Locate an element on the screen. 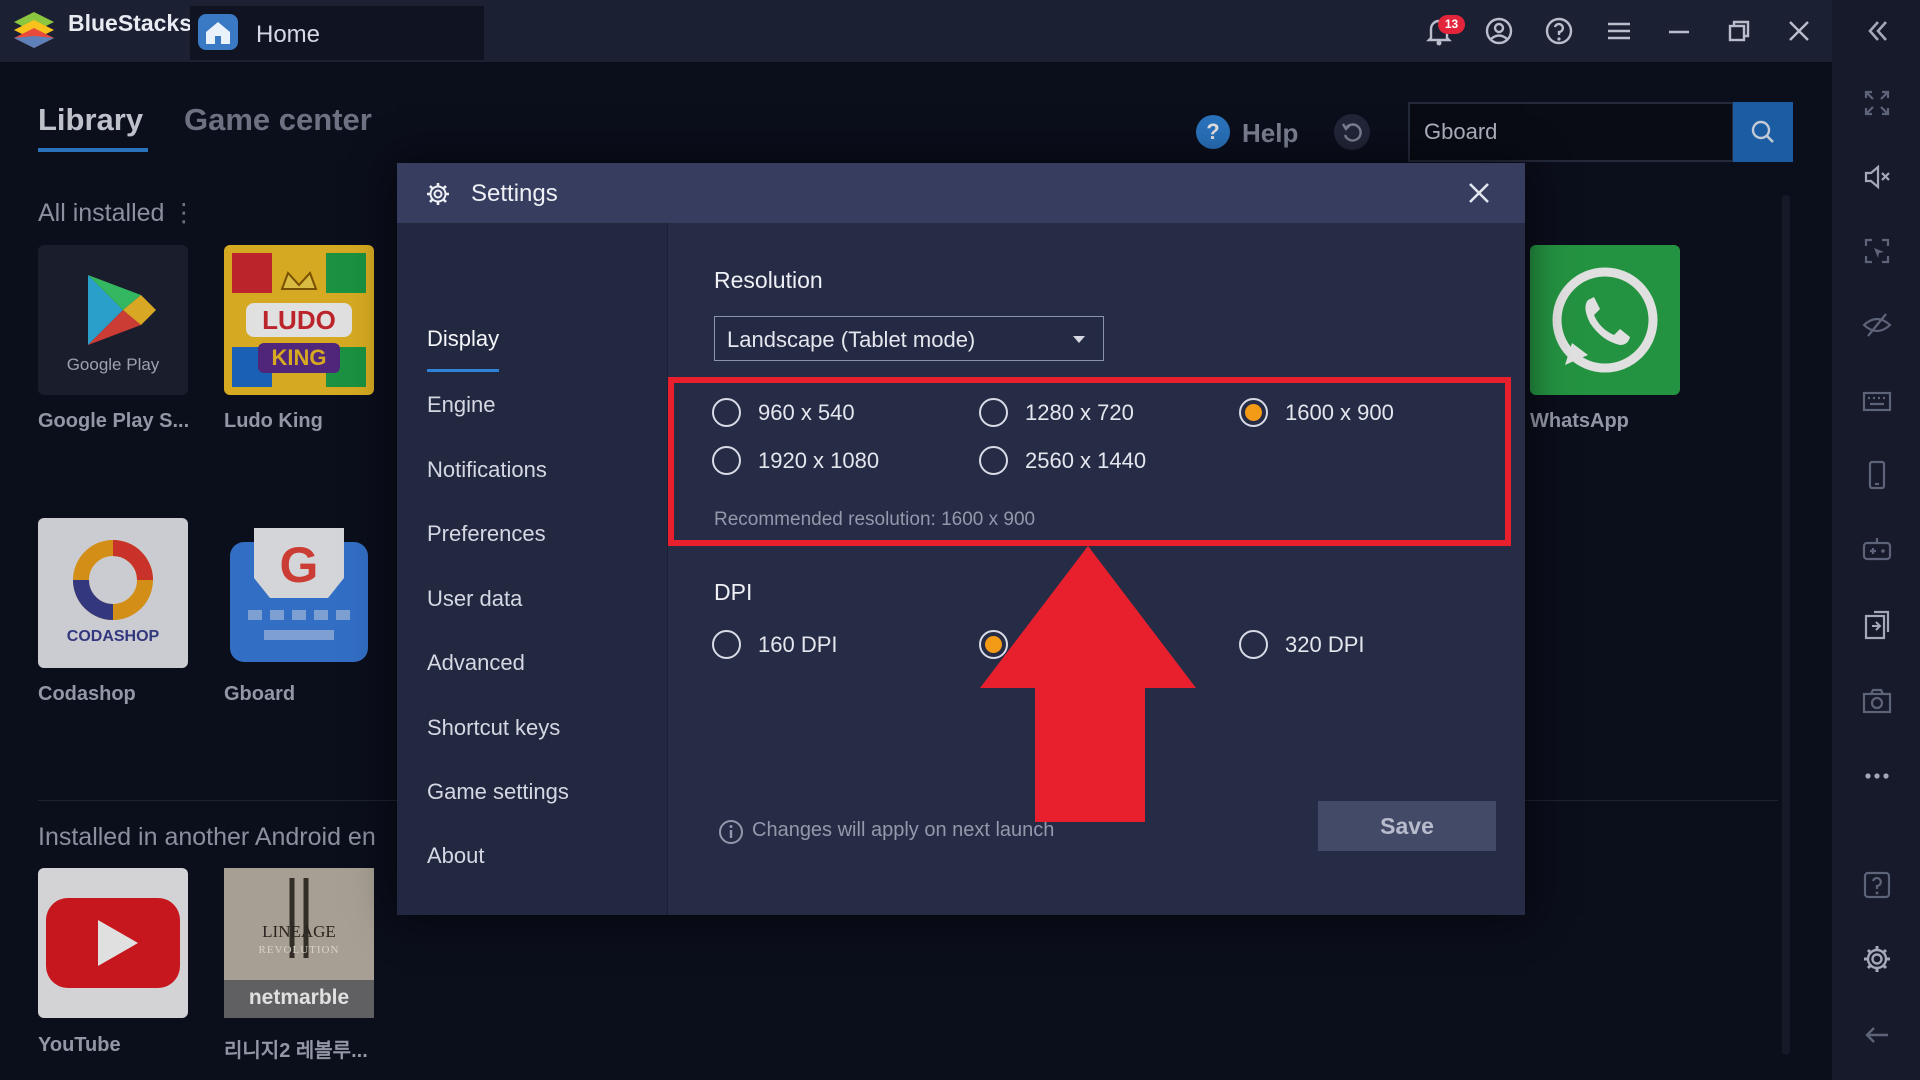 The height and width of the screenshot is (1080, 1920). fullscreen-icon is located at coordinates (1877, 103).